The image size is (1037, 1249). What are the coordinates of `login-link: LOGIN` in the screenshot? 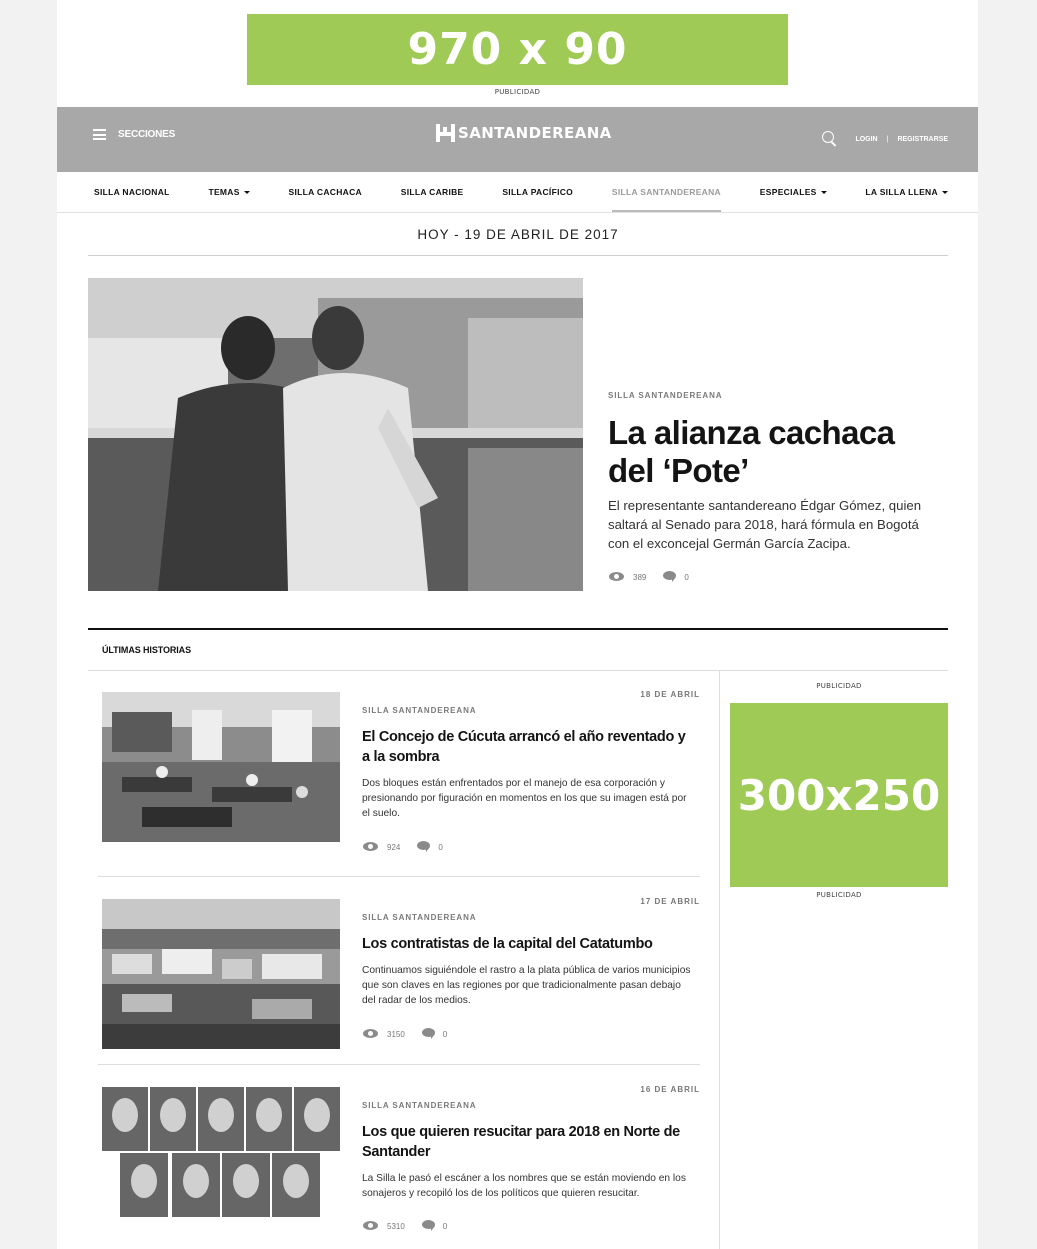 It's located at (866, 139).